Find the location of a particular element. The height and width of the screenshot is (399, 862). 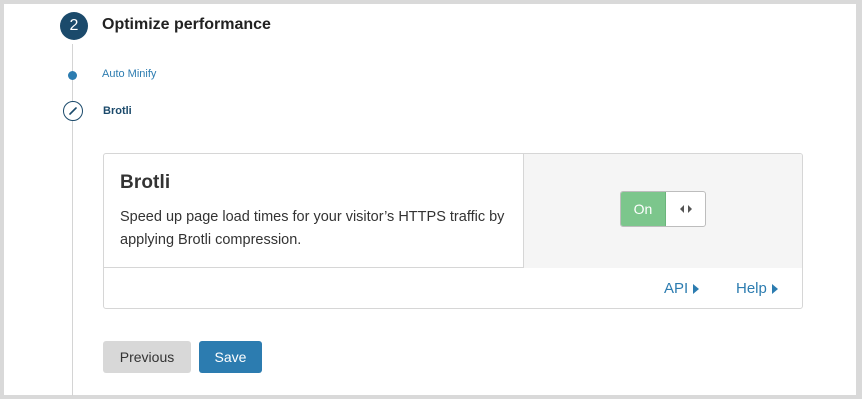

completed-substep-dot is located at coordinates (72, 75).